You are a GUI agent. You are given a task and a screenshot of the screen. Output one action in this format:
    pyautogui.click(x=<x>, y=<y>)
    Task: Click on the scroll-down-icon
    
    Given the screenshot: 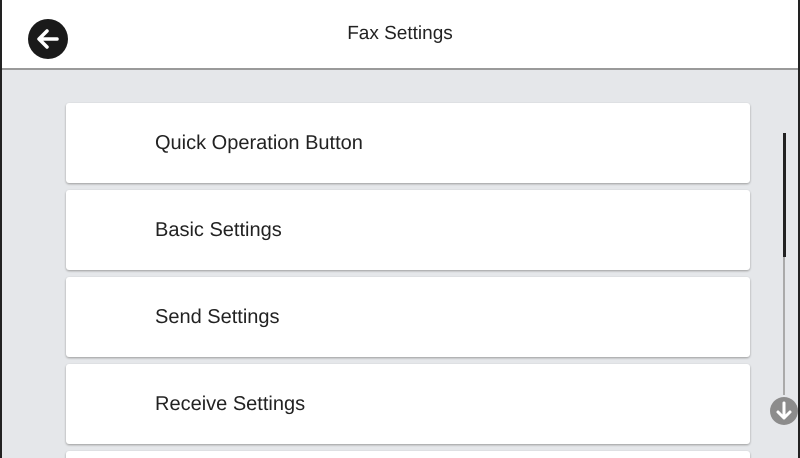 What is the action you would take?
    pyautogui.click(x=784, y=411)
    